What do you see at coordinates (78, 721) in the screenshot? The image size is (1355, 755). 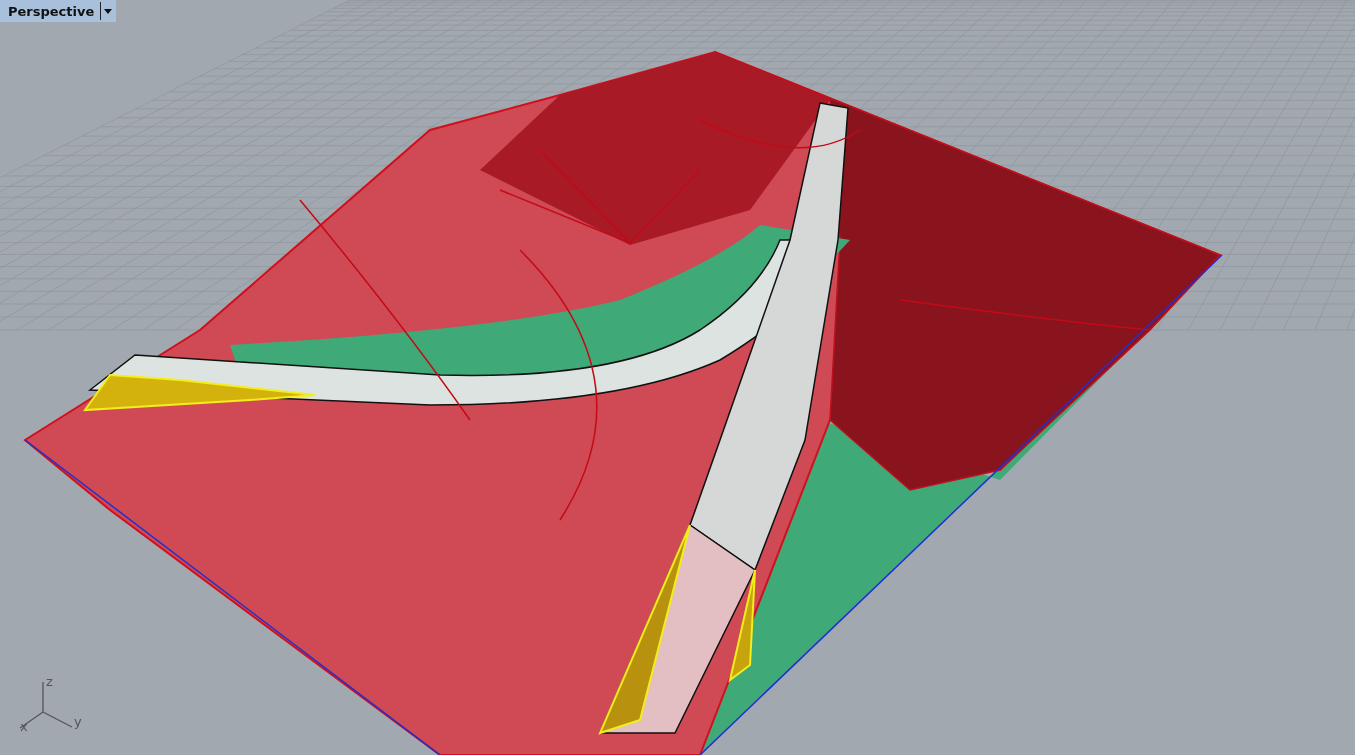 I see `axis-label: y` at bounding box center [78, 721].